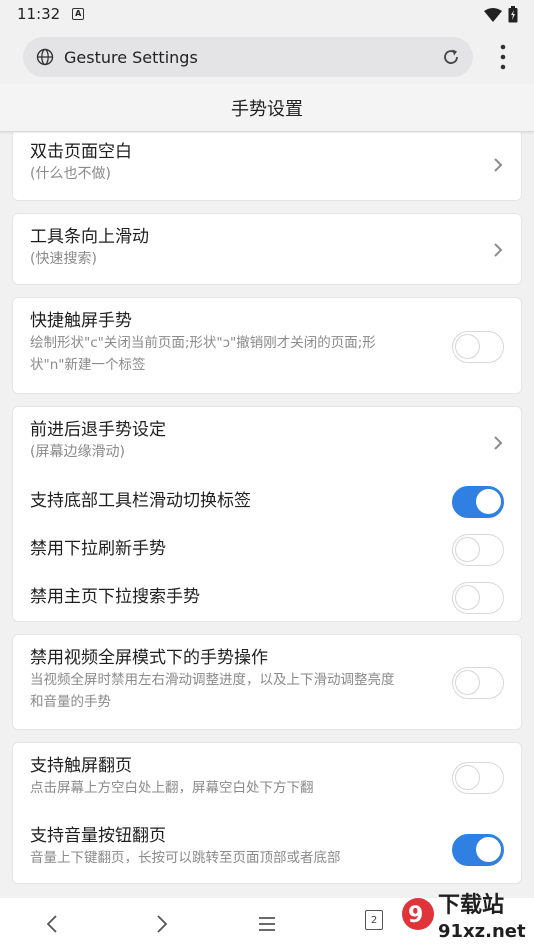 This screenshot has width=534, height=950. What do you see at coordinates (70, 174) in the screenshot?
I see `setting-subtitle: (什么也不做)` at bounding box center [70, 174].